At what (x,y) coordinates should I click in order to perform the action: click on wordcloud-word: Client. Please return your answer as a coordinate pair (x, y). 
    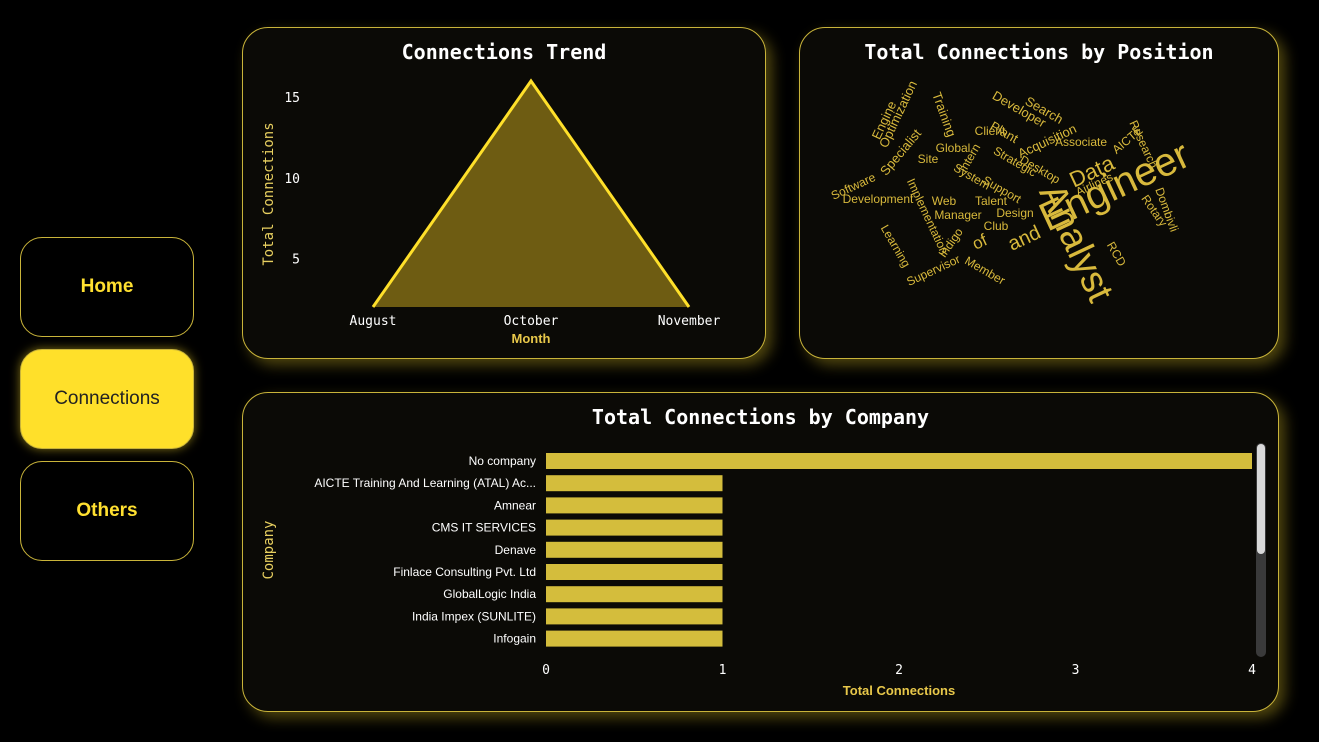
    Looking at the image, I should click on (990, 131).